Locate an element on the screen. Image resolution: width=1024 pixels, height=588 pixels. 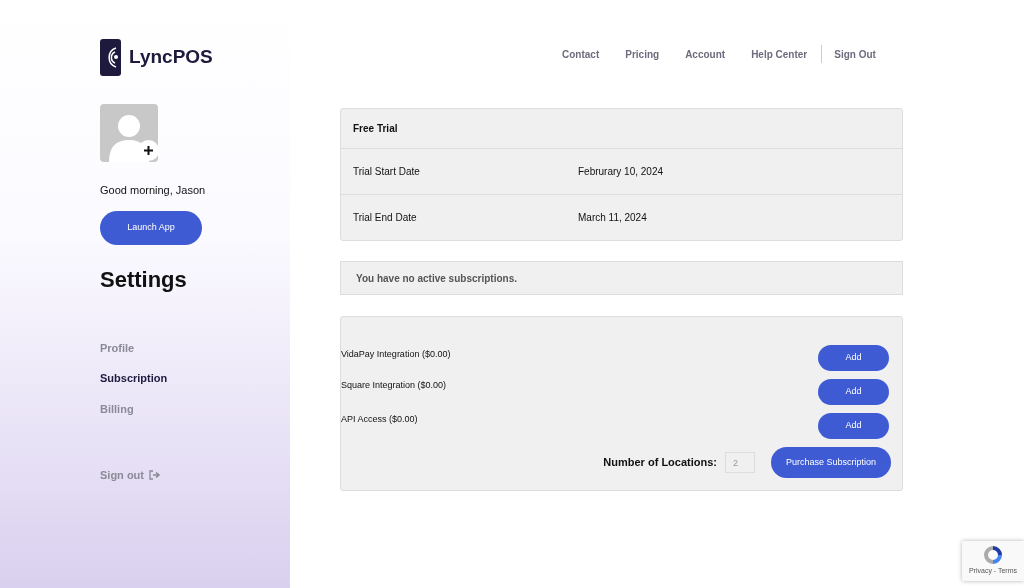
notice-bar: You have no active subscriptions. is located at coordinates (621, 278).